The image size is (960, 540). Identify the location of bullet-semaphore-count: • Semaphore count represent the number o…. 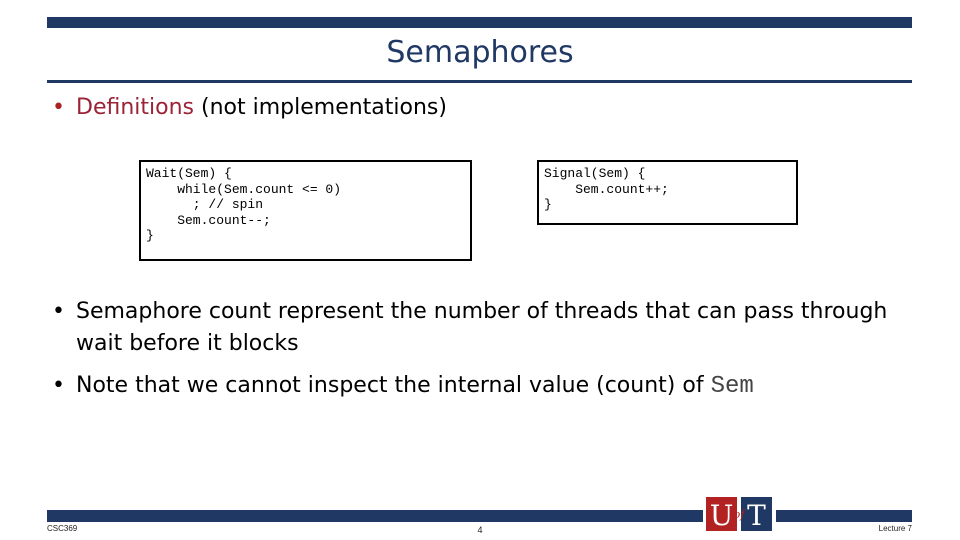
(482, 328).